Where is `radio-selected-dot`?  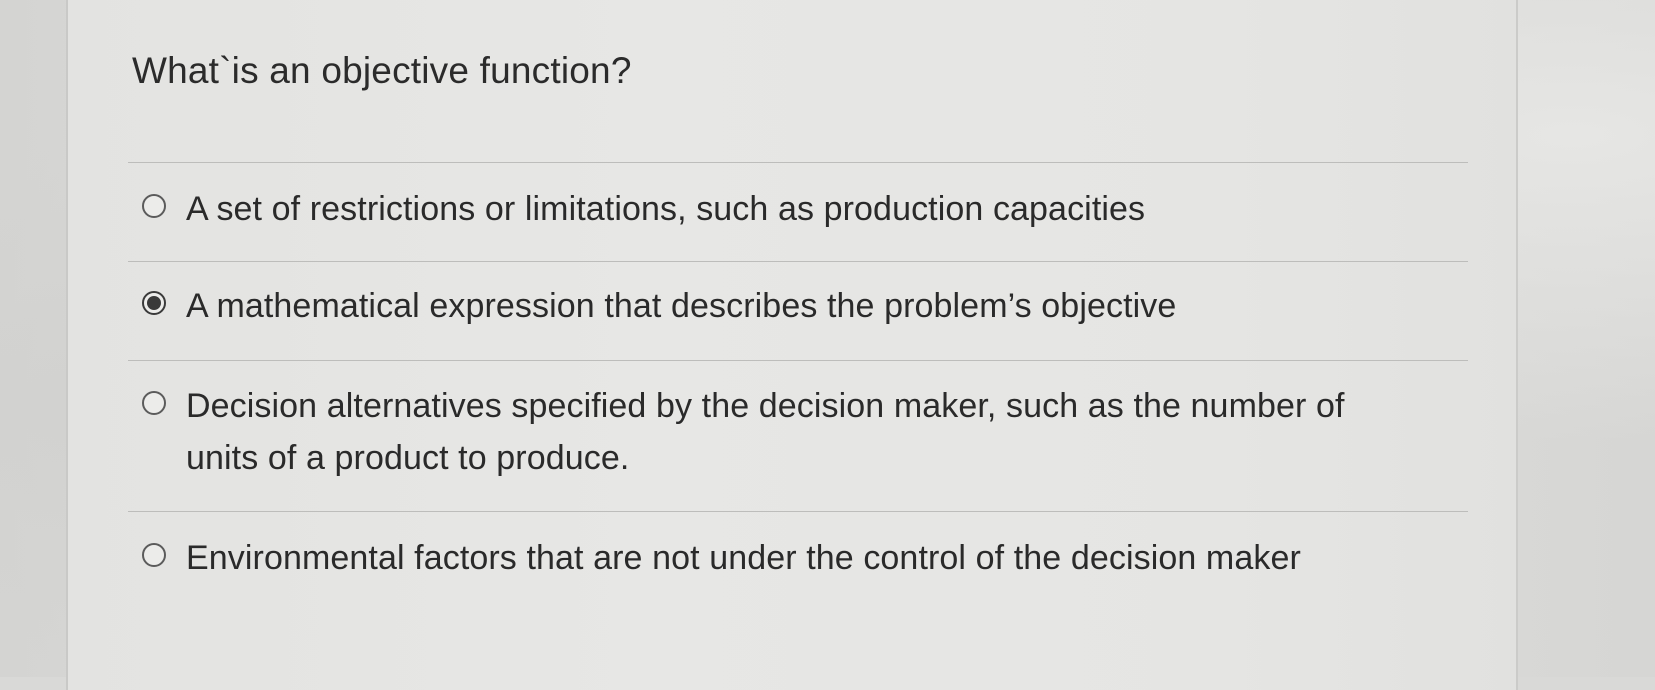 radio-selected-dot is located at coordinates (154, 303).